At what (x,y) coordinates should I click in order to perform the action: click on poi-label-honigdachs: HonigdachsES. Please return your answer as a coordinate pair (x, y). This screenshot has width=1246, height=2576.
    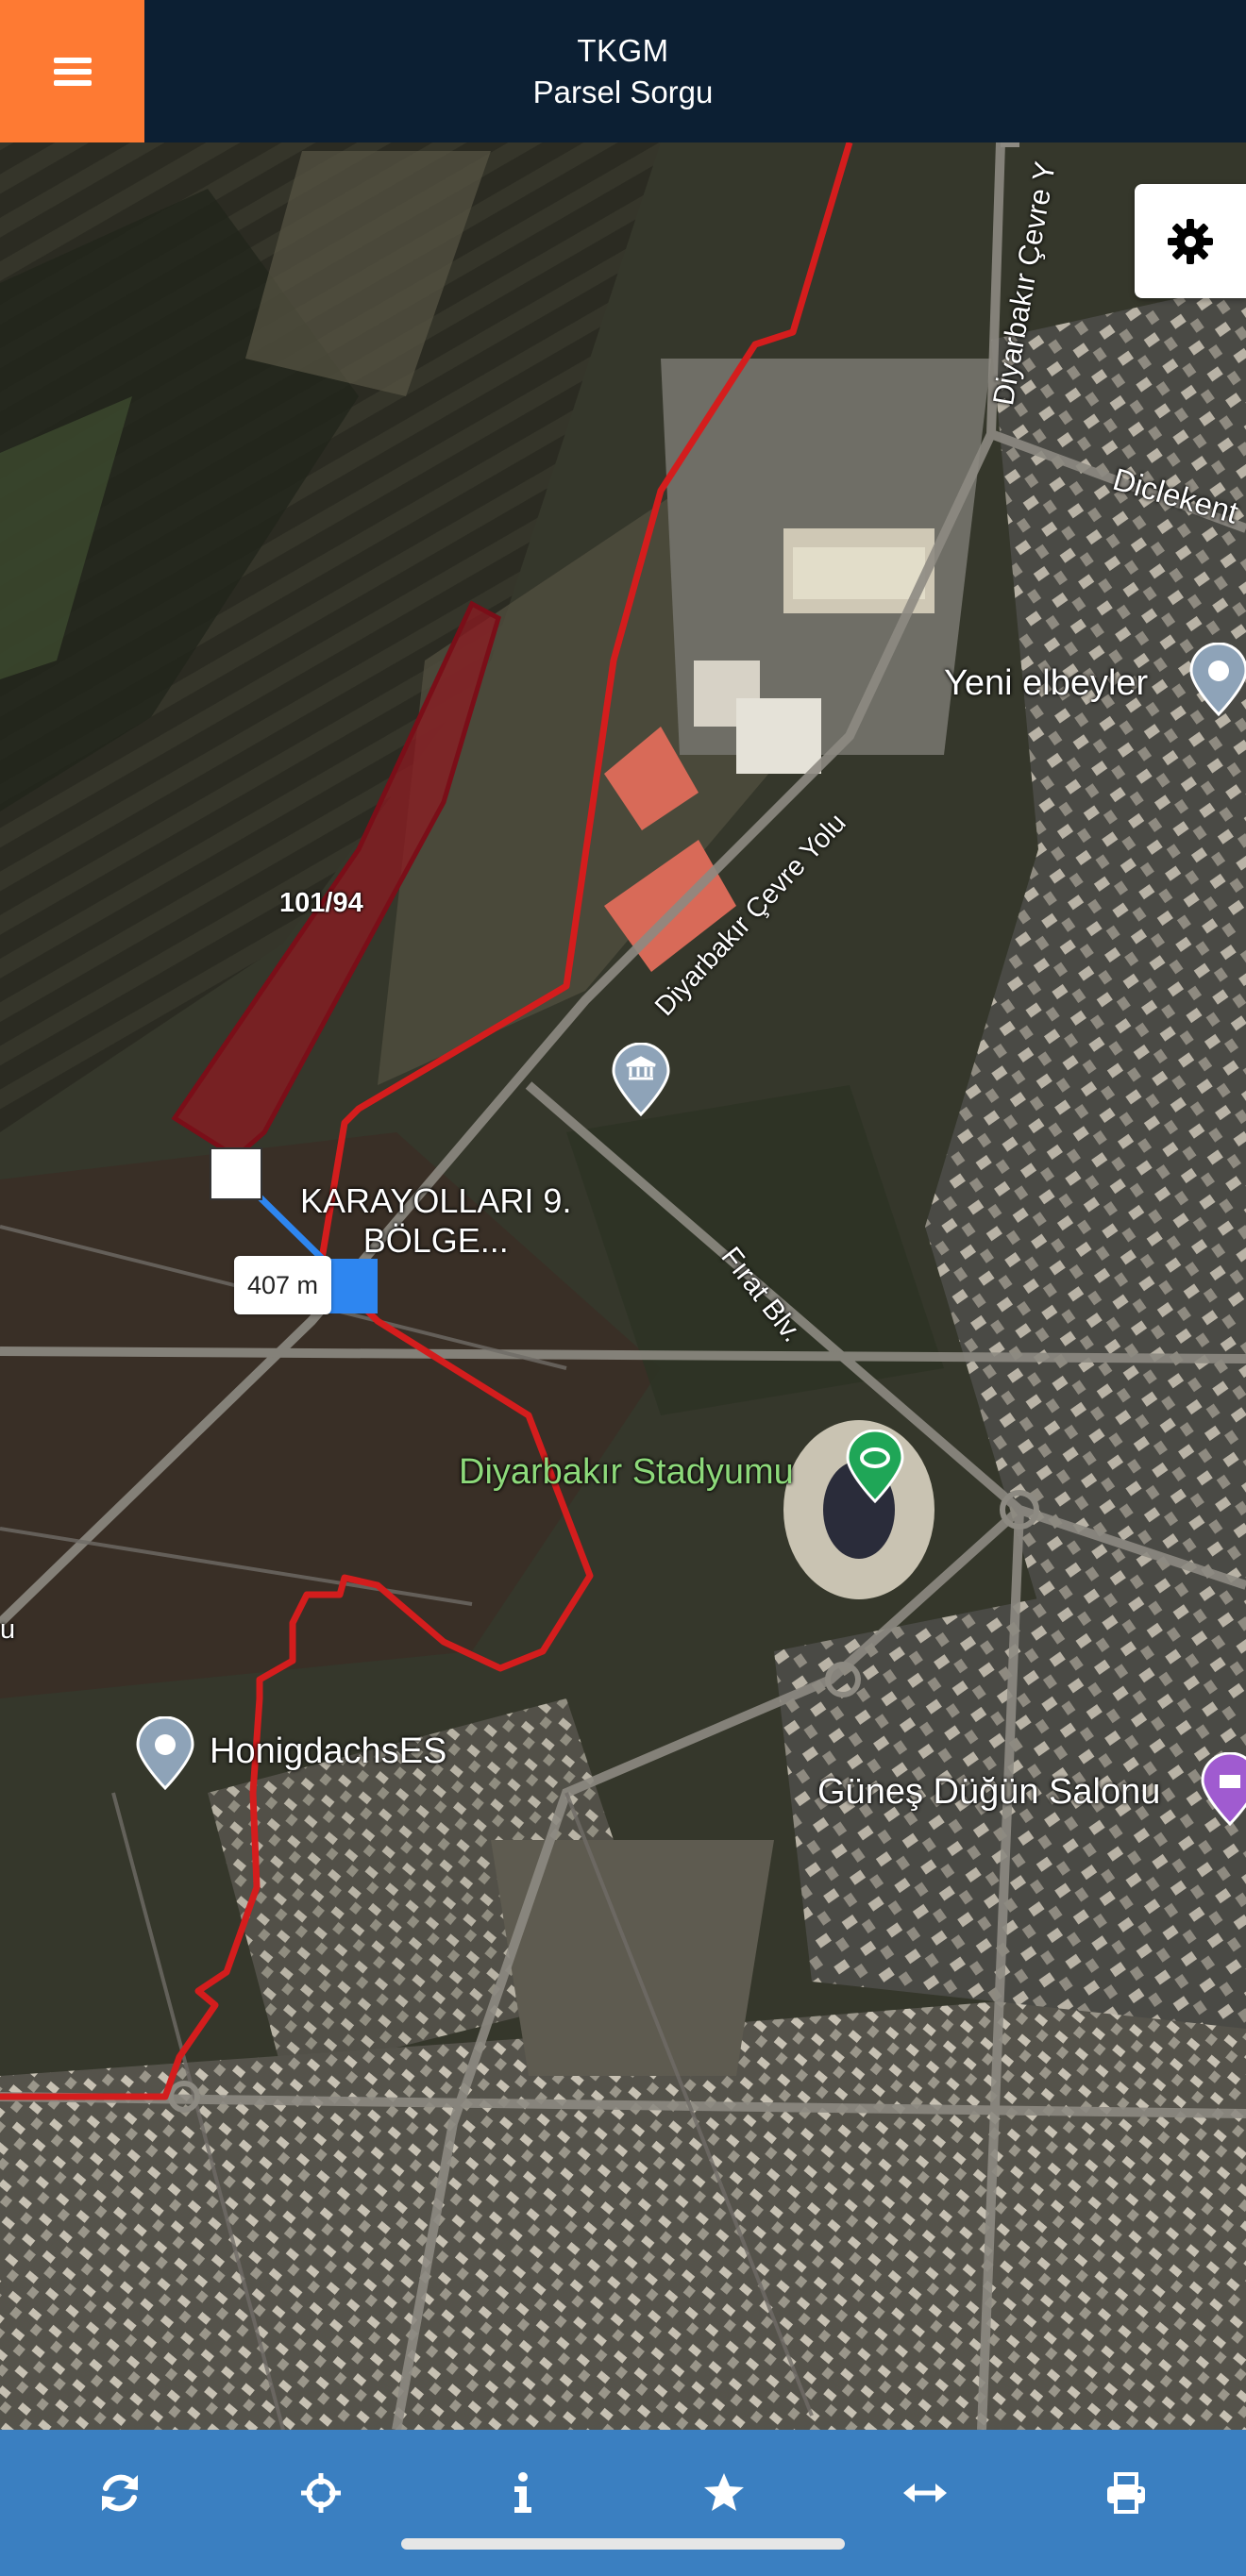
    Looking at the image, I should click on (328, 1751).